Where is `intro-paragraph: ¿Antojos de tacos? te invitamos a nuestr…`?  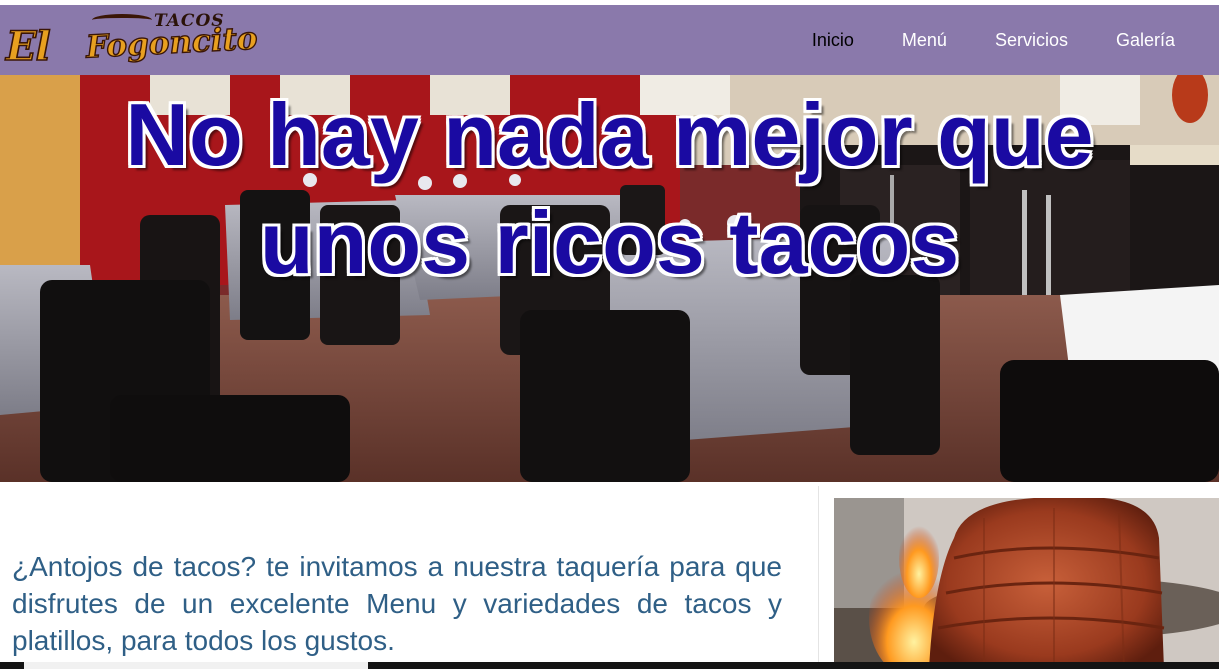 intro-paragraph: ¿Antojos de tacos? te invitamos a nuestr… is located at coordinates (397, 603).